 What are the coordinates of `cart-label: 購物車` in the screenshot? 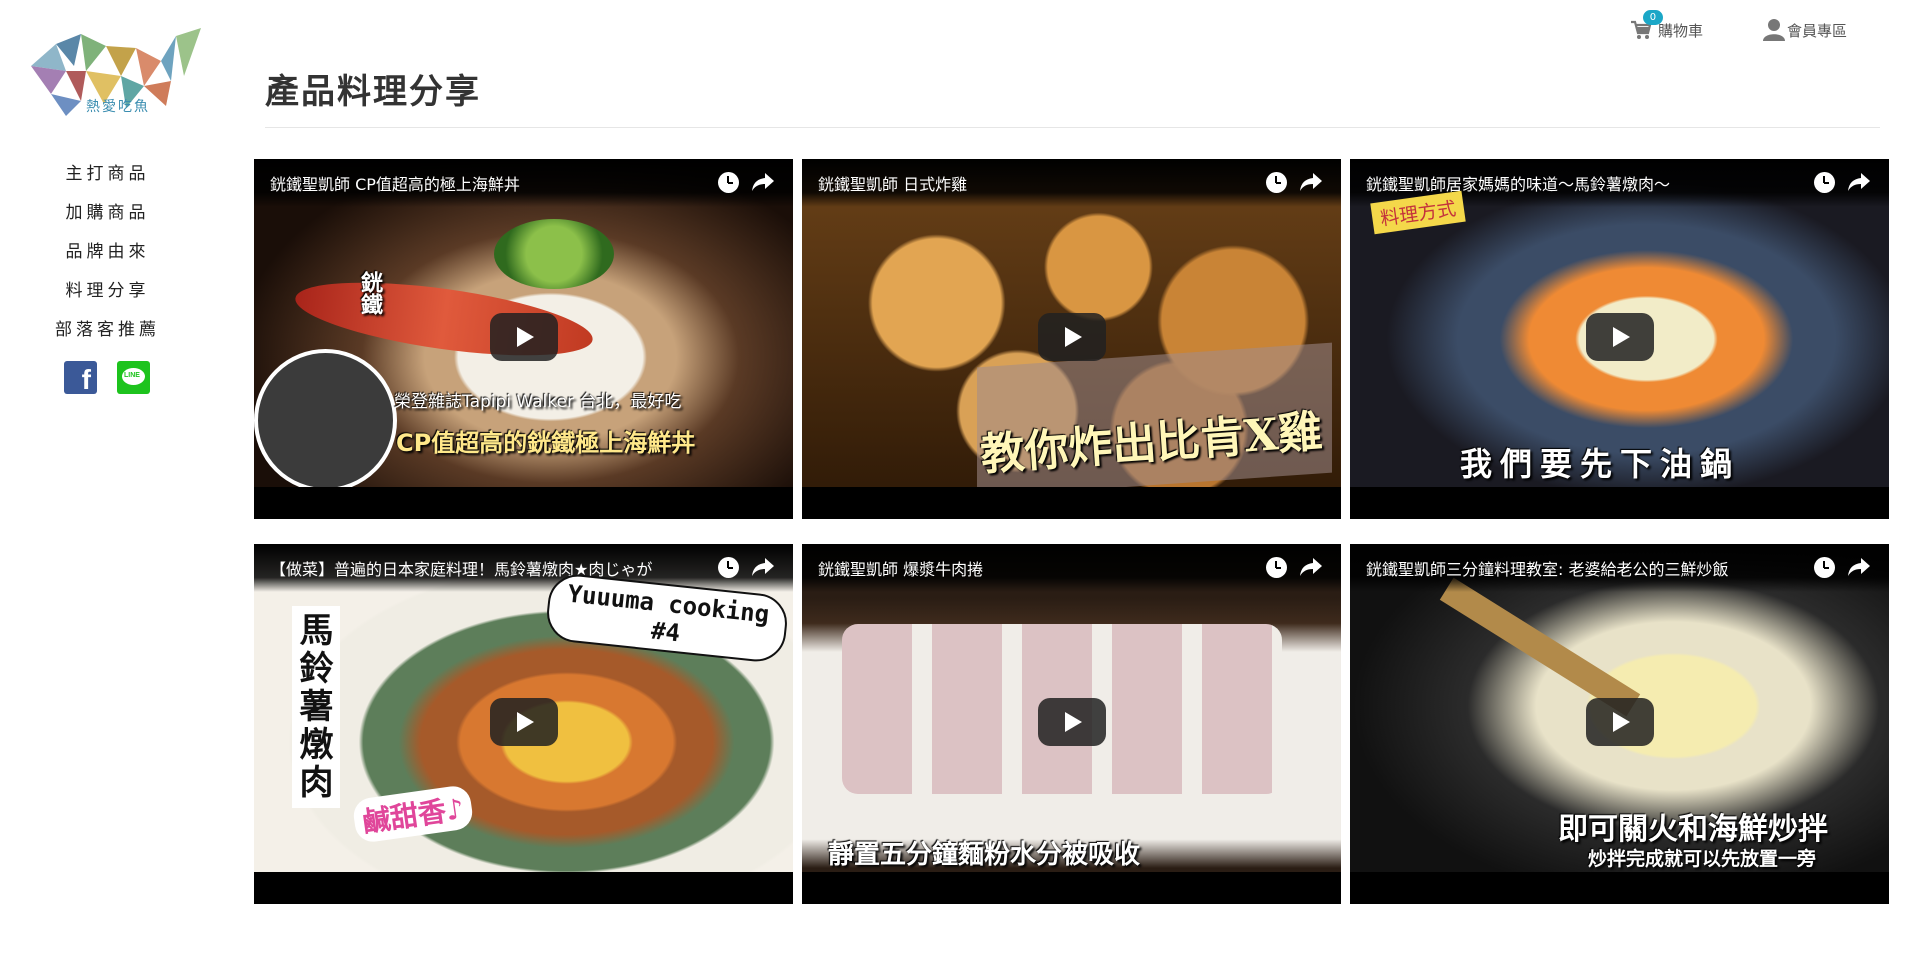 It's located at (1680, 30).